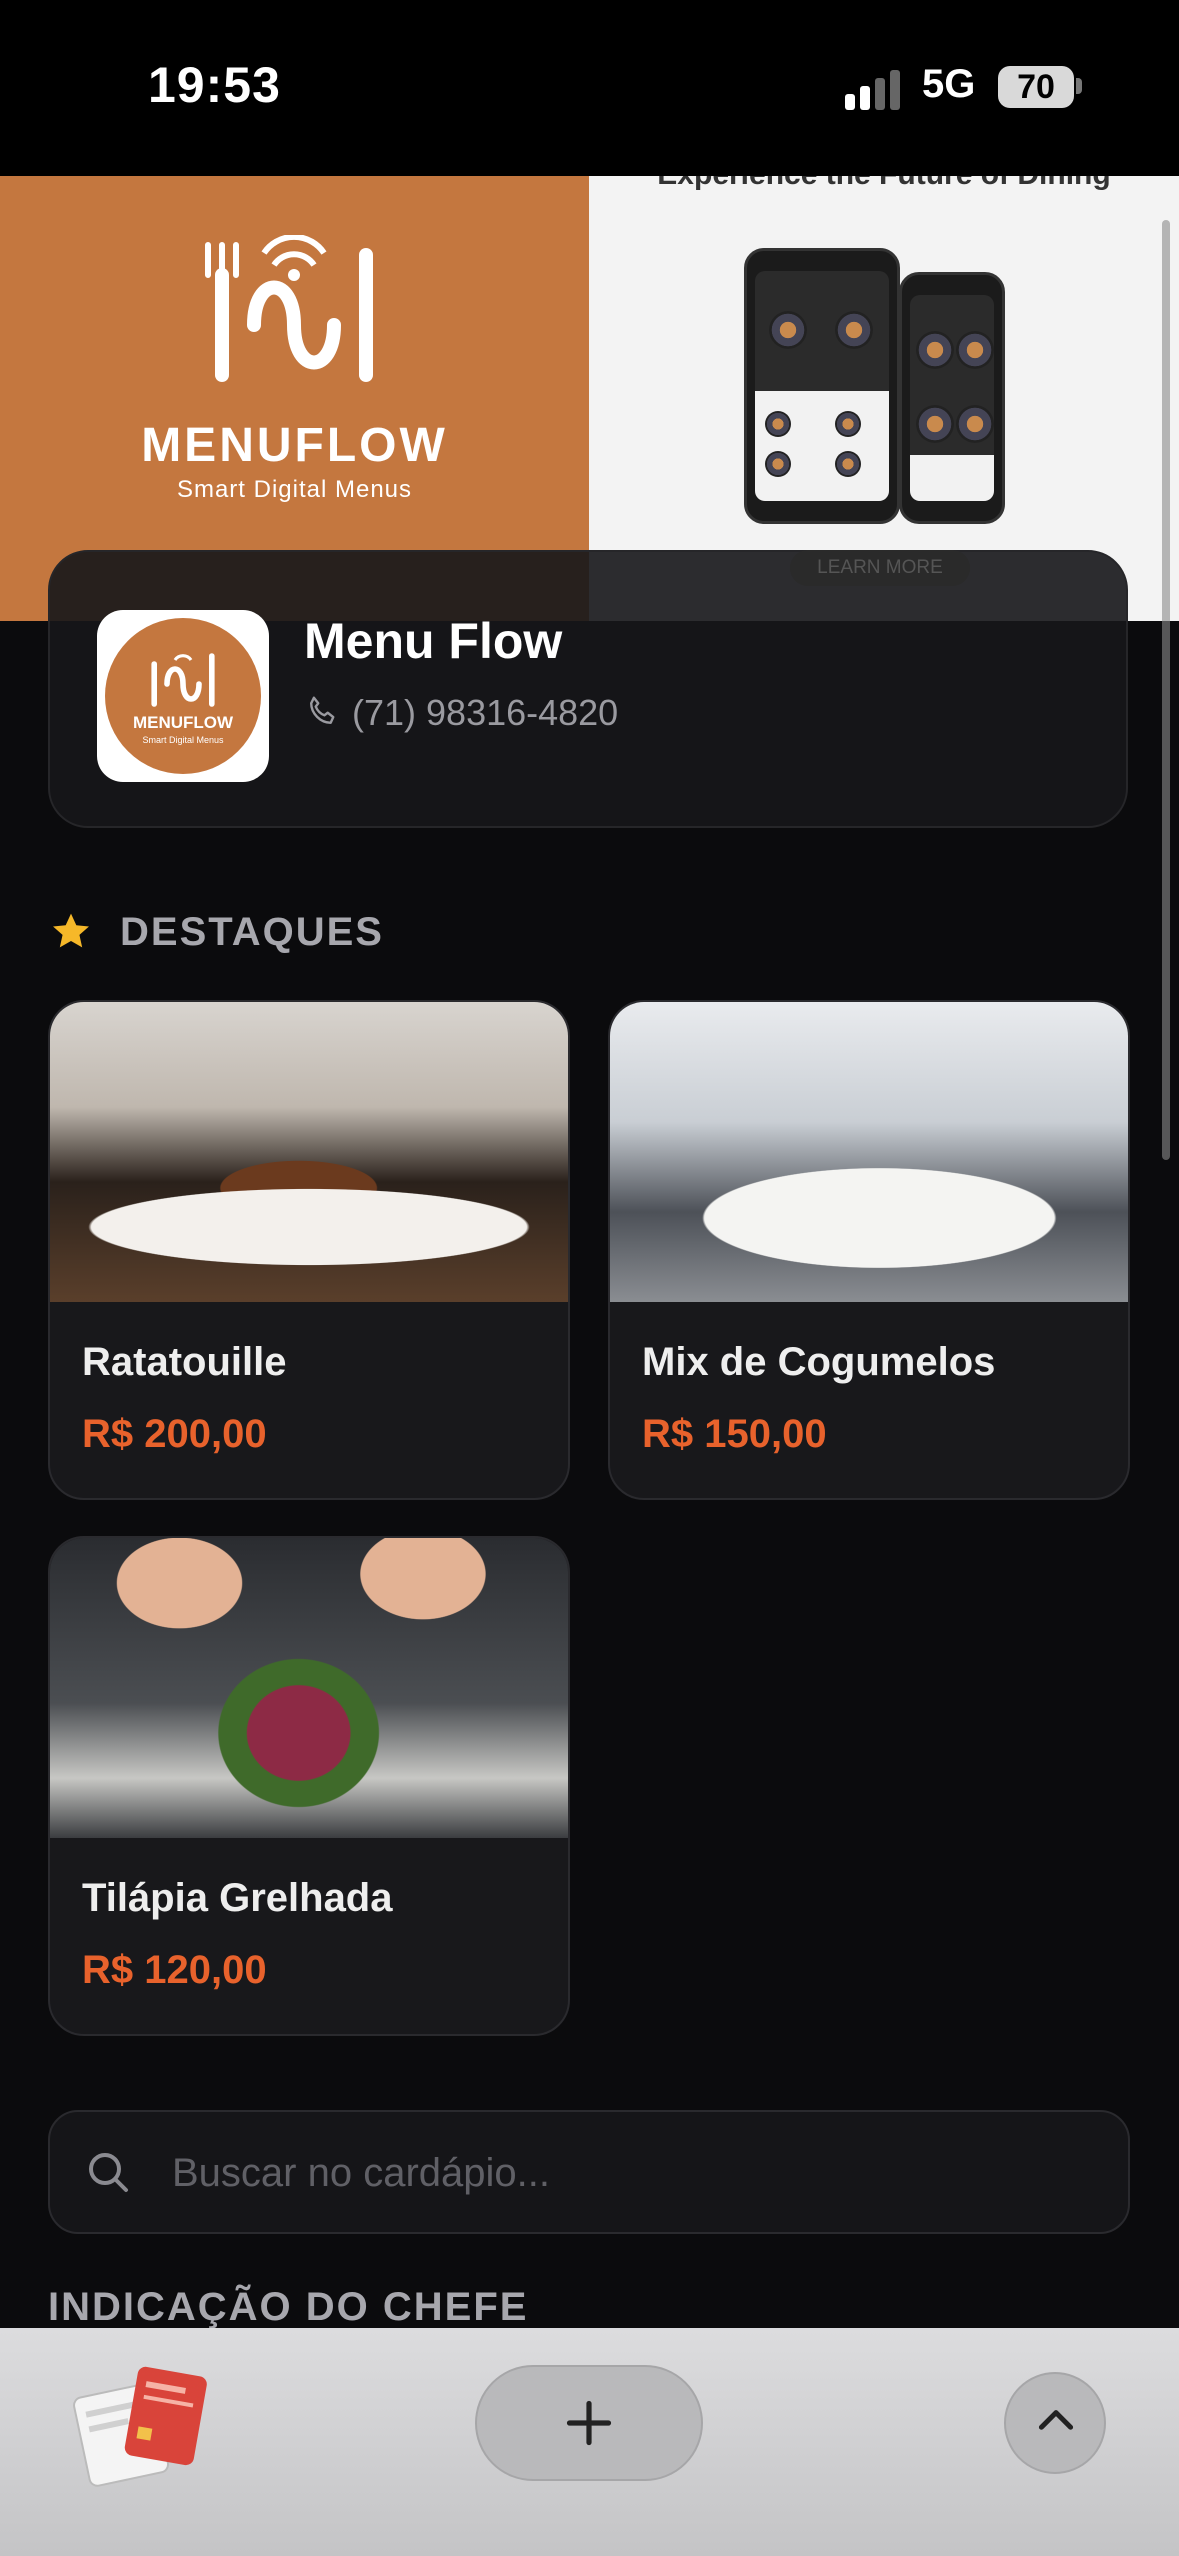  What do you see at coordinates (322, 710) in the screenshot?
I see `phone-icon` at bounding box center [322, 710].